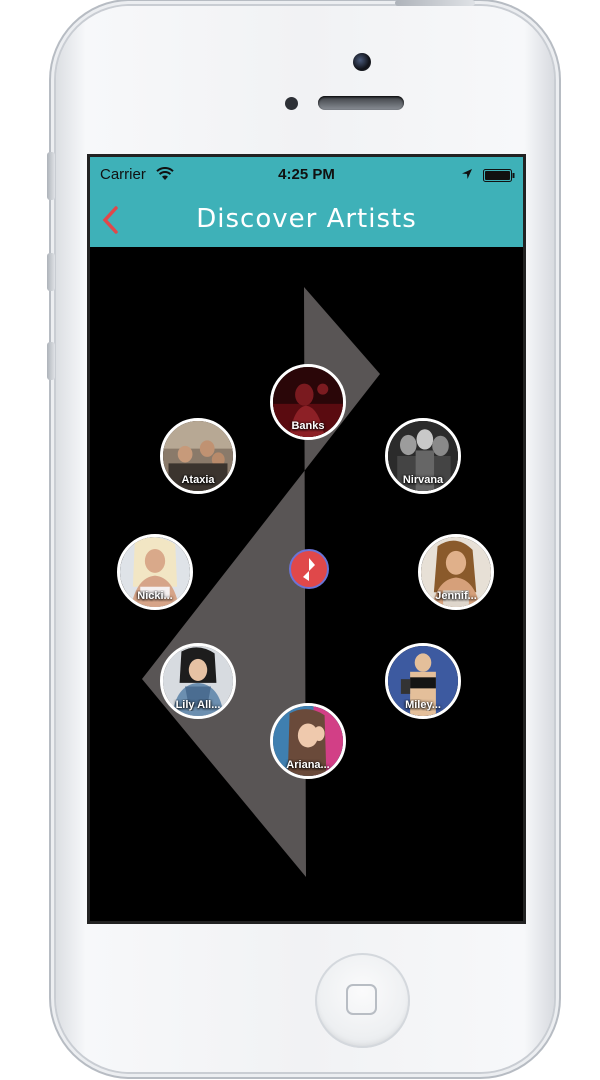  Describe the element at coordinates (435, 3) in the screenshot. I see `power-button` at that location.